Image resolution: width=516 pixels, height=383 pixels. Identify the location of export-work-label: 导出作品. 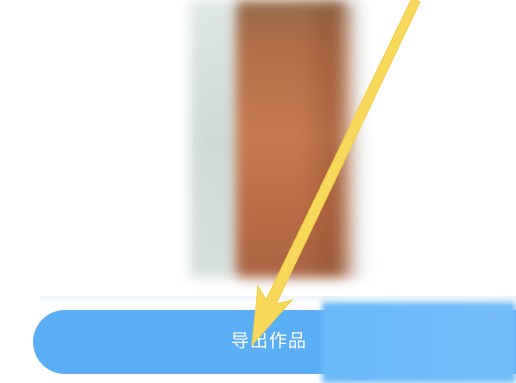
(269, 341).